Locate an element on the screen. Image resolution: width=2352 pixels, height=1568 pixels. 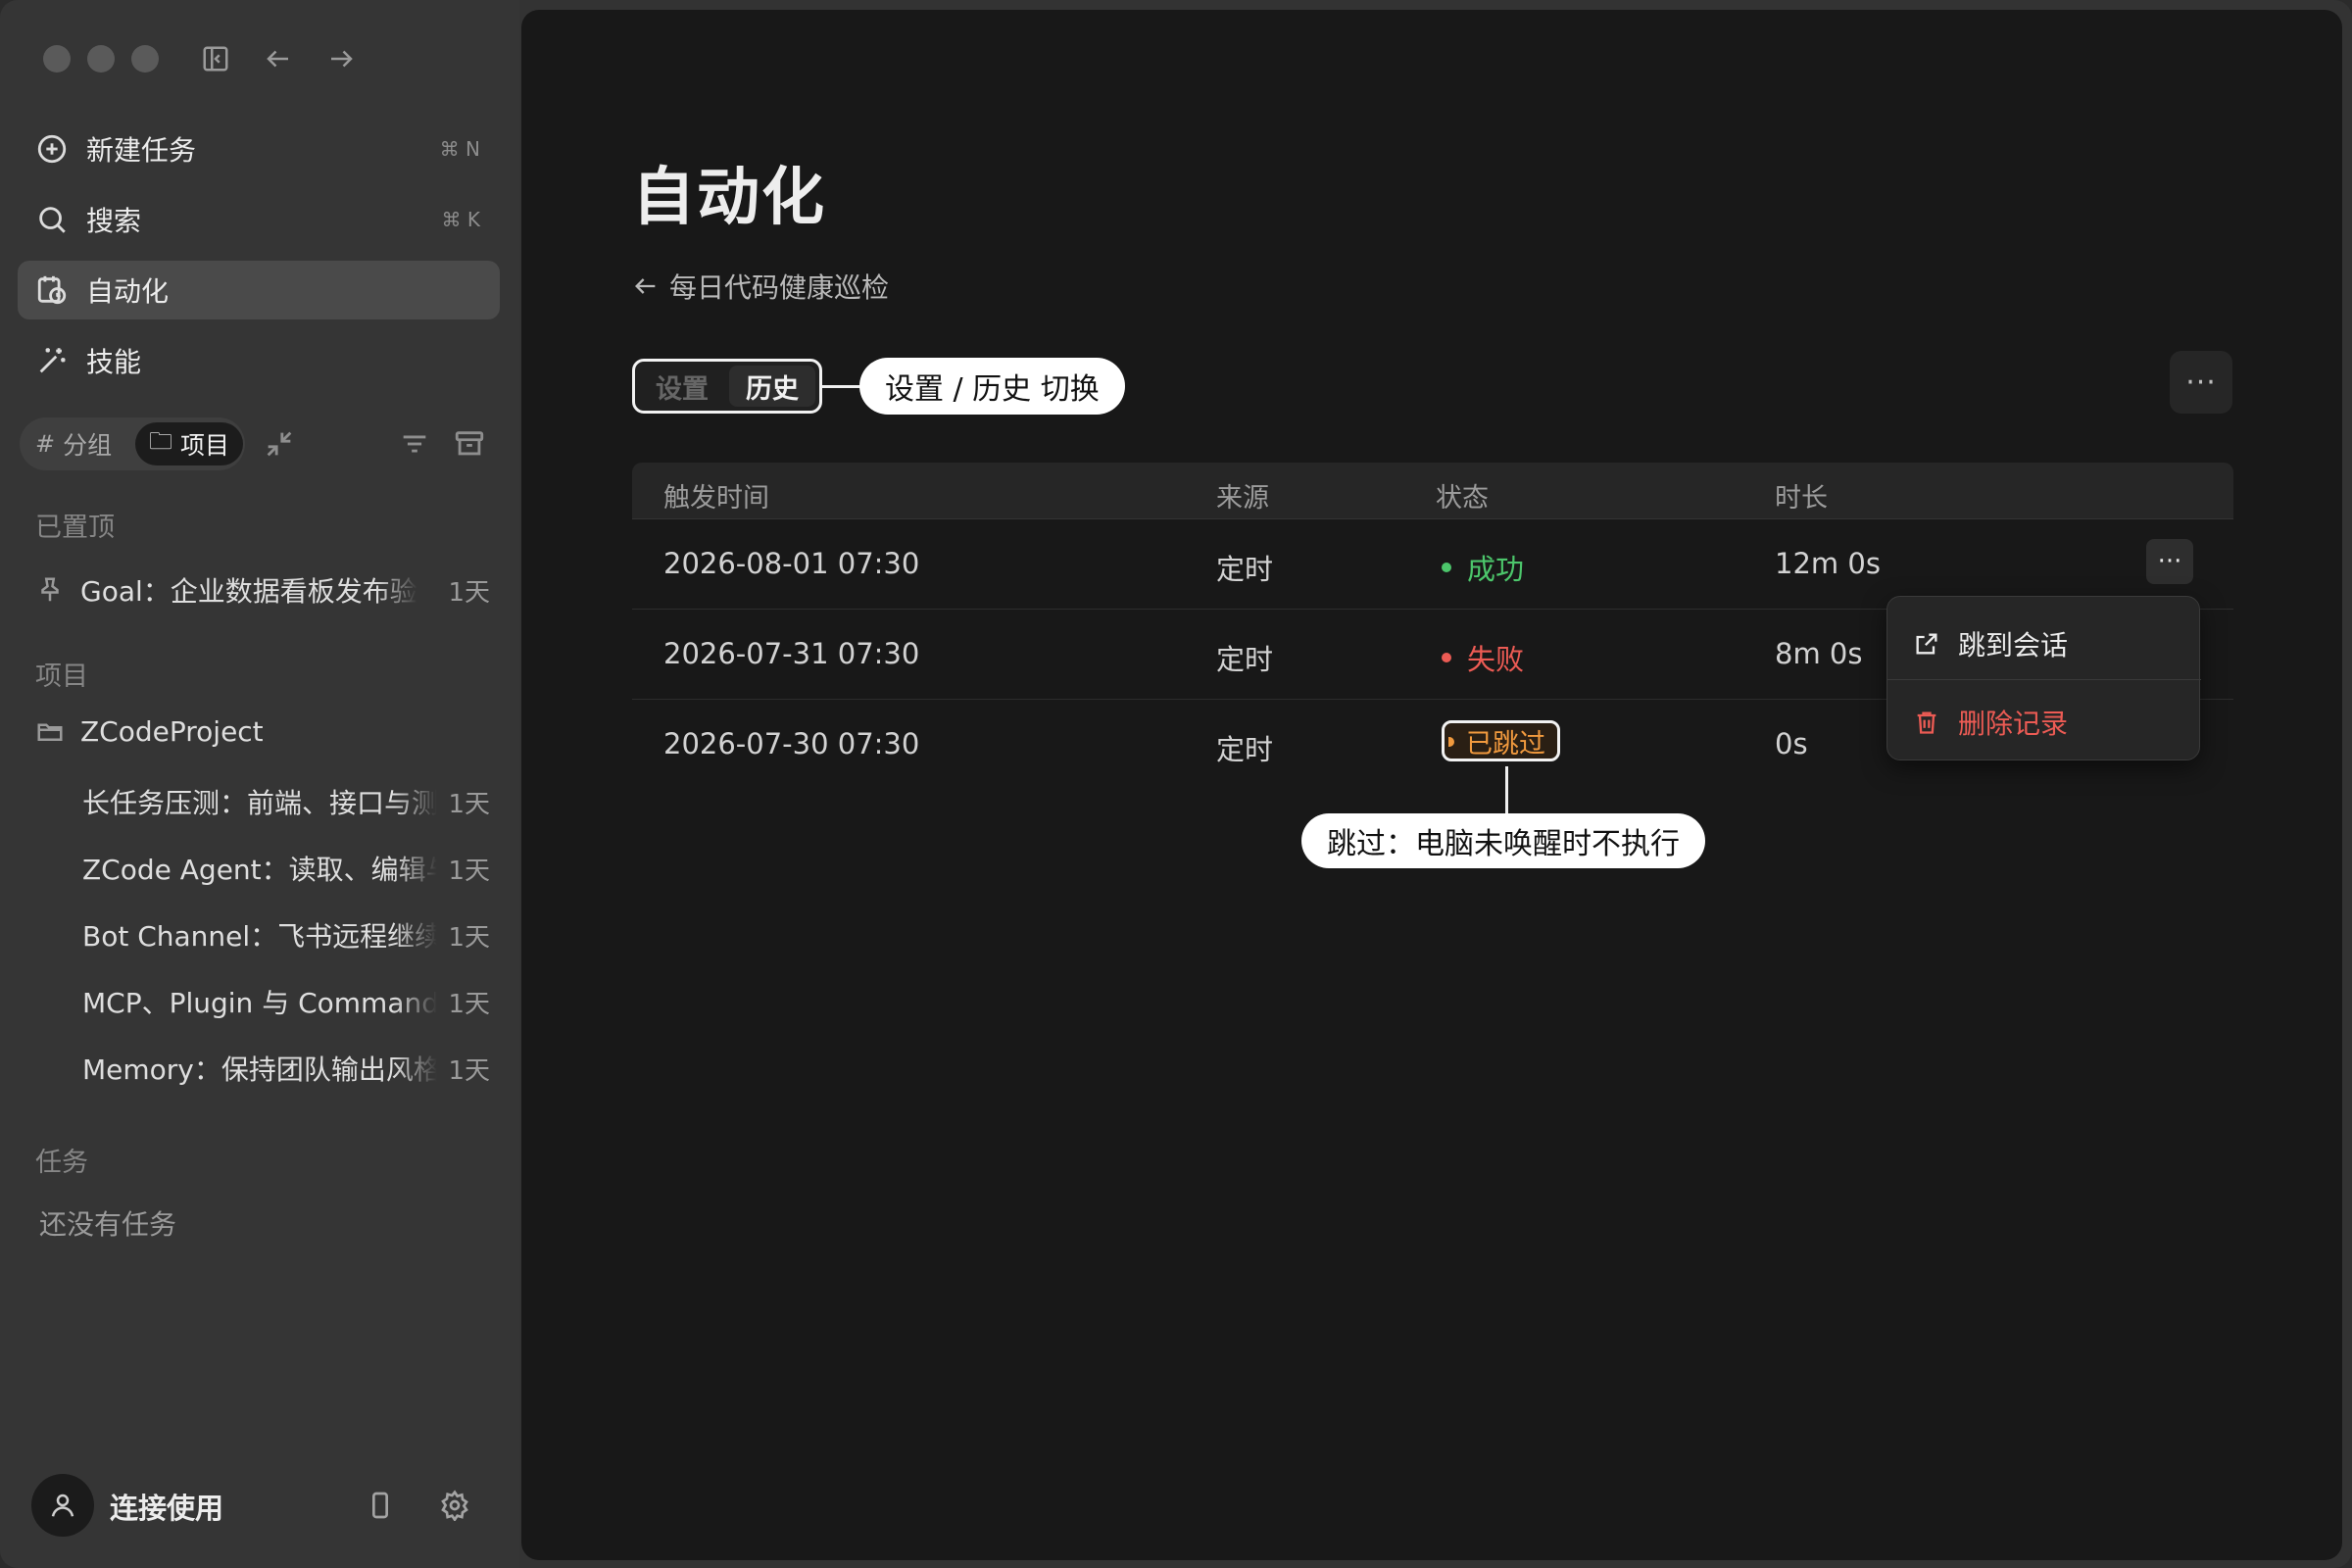
table-header: 触发时间 来源 状态 时长 is located at coordinates (1432, 491).